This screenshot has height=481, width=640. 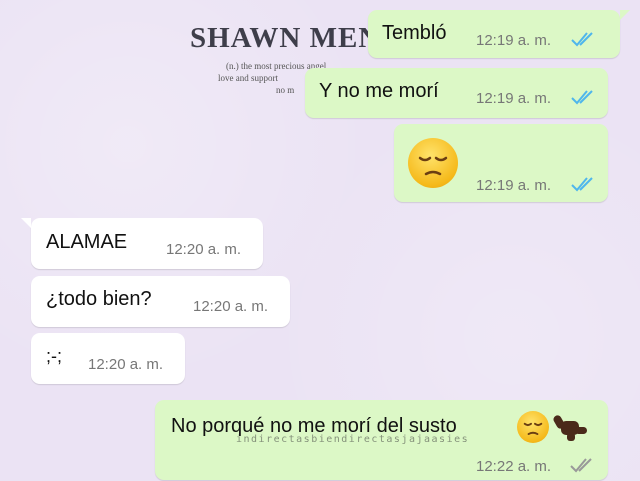 I want to click on call-me-hand-icon, so click(x=570, y=428).